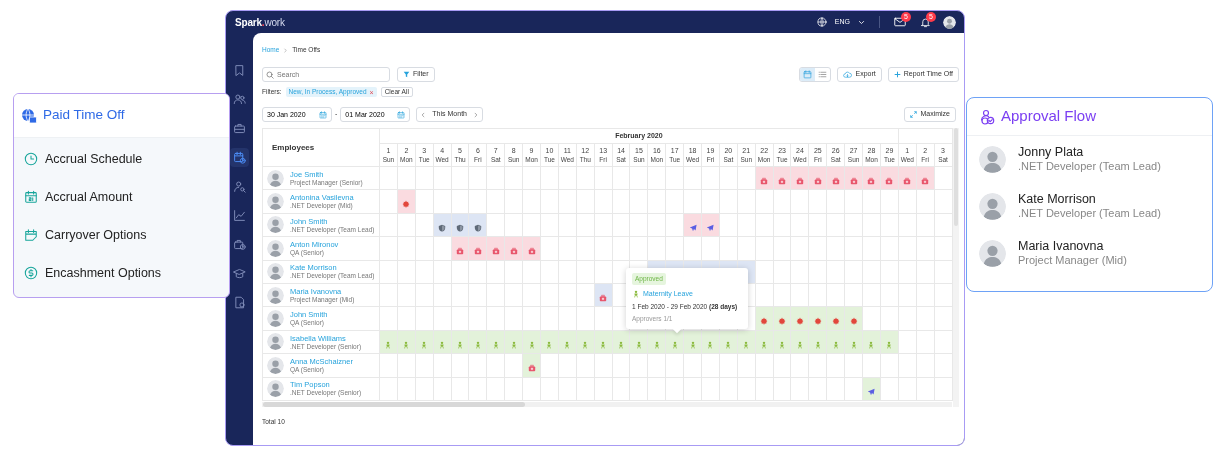 The image size is (1225, 468). I want to click on card-title: Paid Time Off, so click(84, 115).